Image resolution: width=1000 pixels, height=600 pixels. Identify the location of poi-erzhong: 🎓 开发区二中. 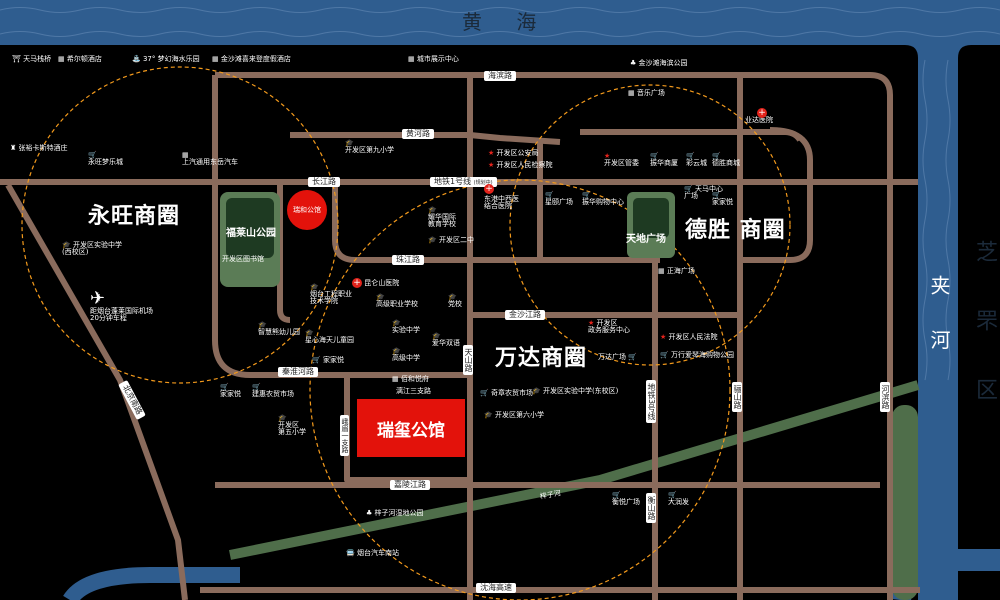
(451, 240).